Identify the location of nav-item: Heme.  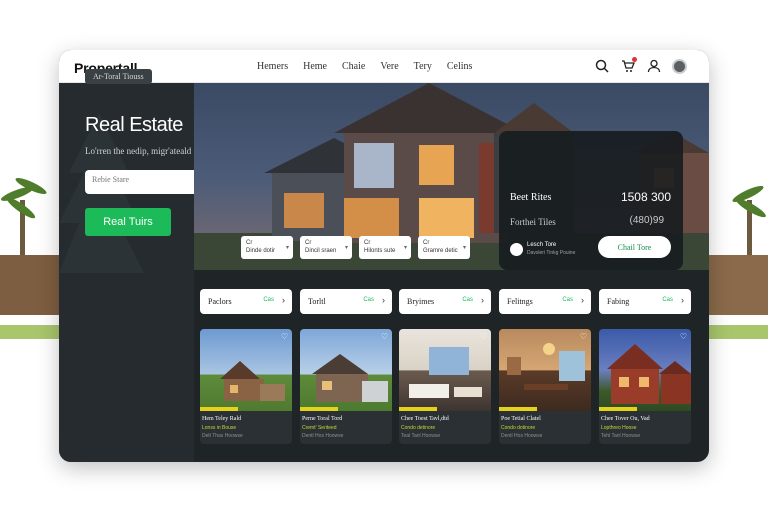
(315, 66).